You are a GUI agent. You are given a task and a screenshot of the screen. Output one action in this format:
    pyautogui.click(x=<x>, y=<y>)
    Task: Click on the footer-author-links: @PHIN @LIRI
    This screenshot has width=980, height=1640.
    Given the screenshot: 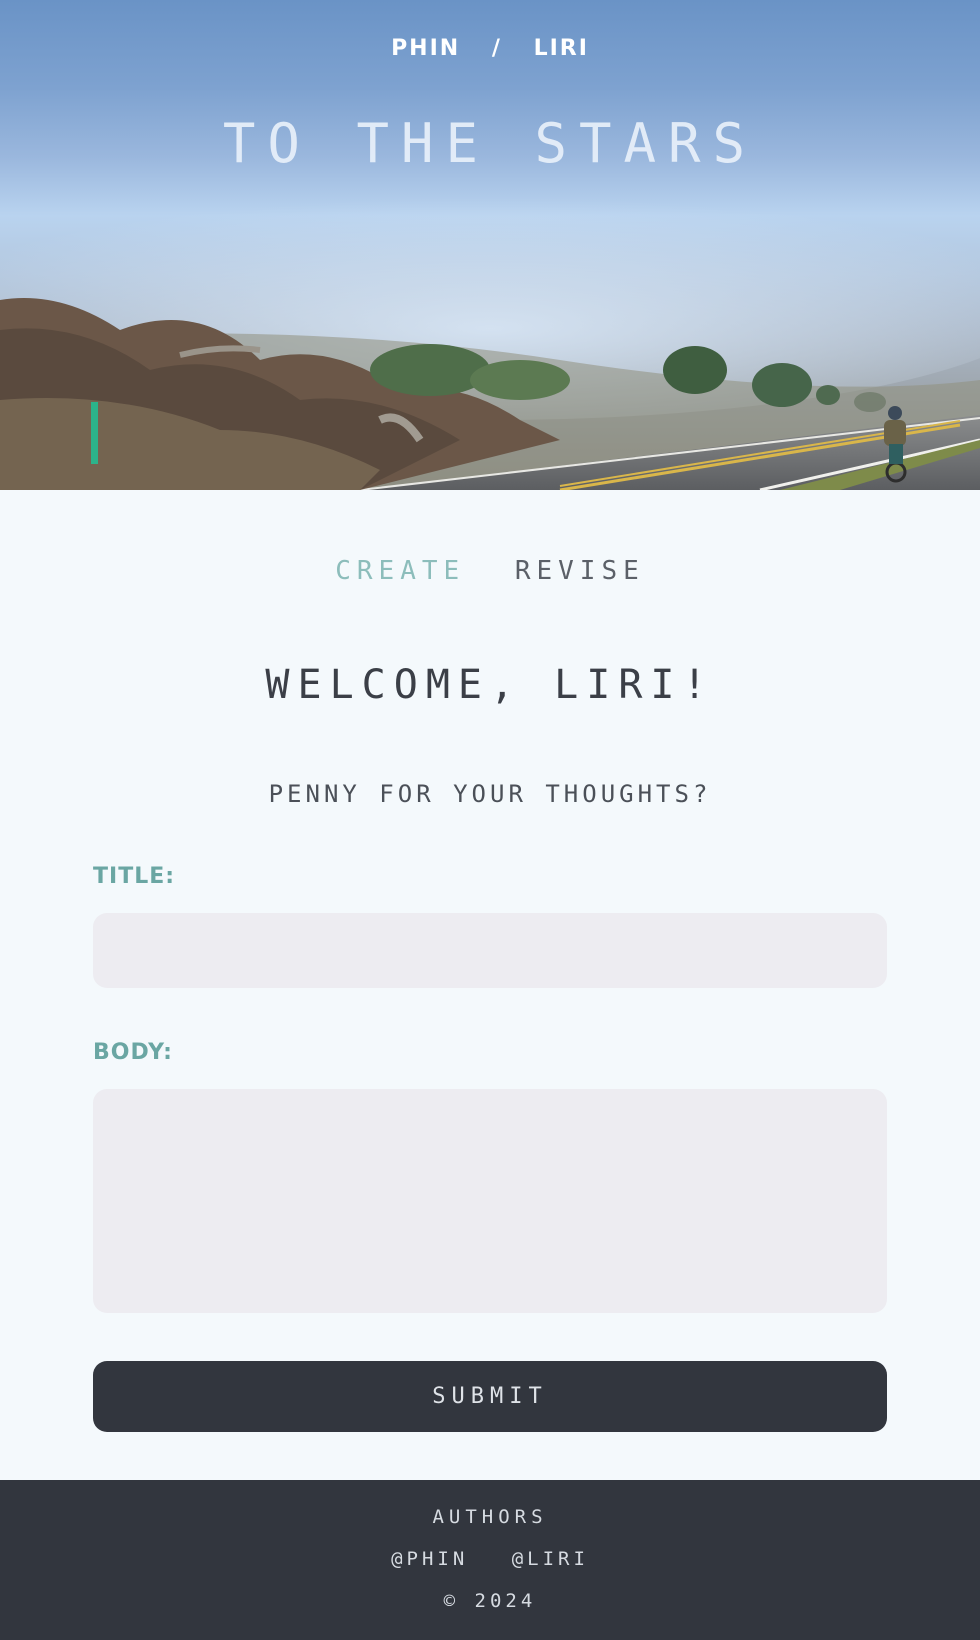 What is the action you would take?
    pyautogui.click(x=490, y=1559)
    